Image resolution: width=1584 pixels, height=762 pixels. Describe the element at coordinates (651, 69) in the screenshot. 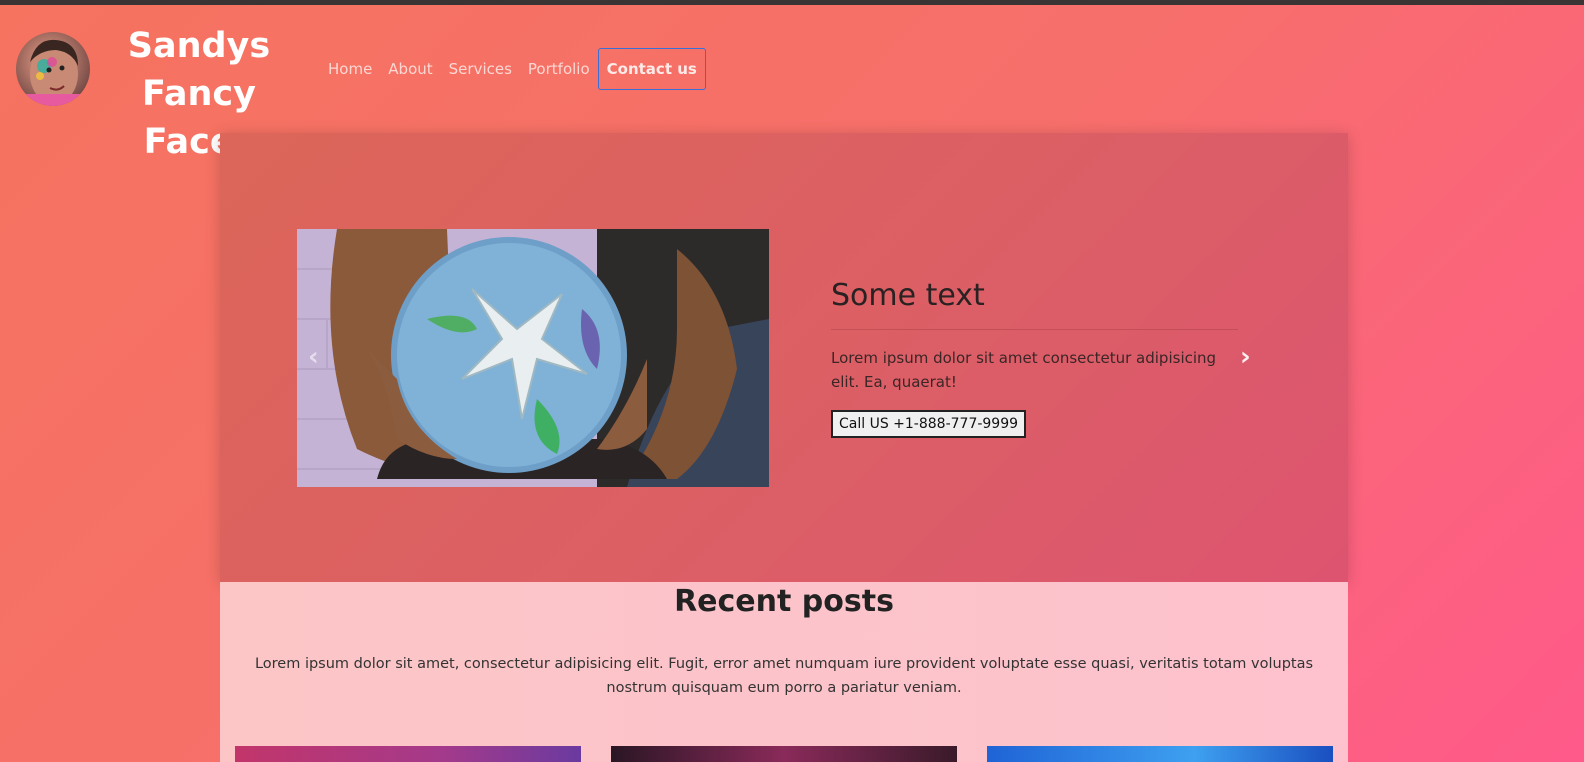

I see `nav-contact-button: Contact us` at that location.